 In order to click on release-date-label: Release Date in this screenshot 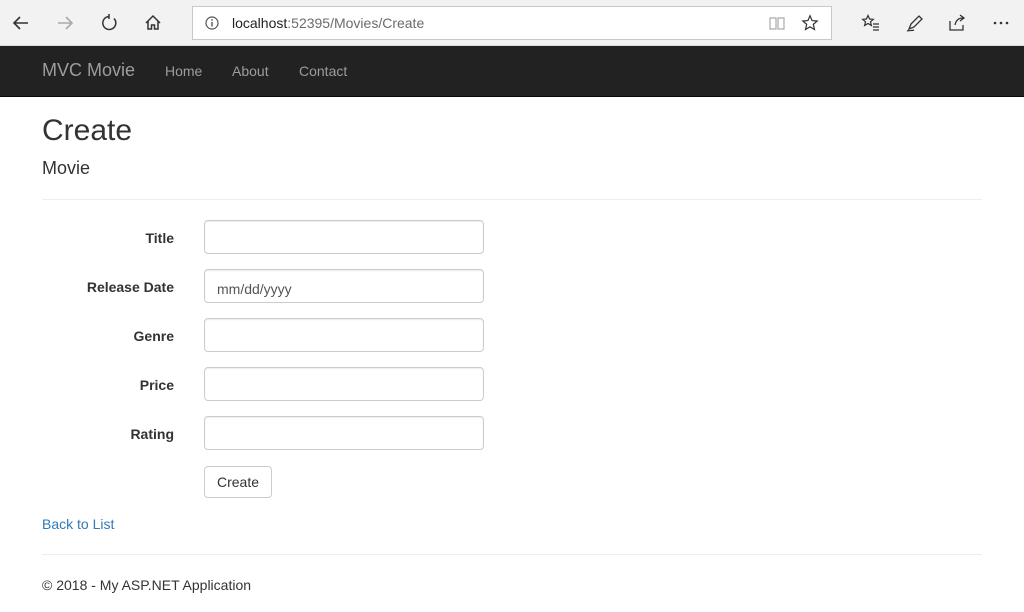, I will do `click(130, 287)`.